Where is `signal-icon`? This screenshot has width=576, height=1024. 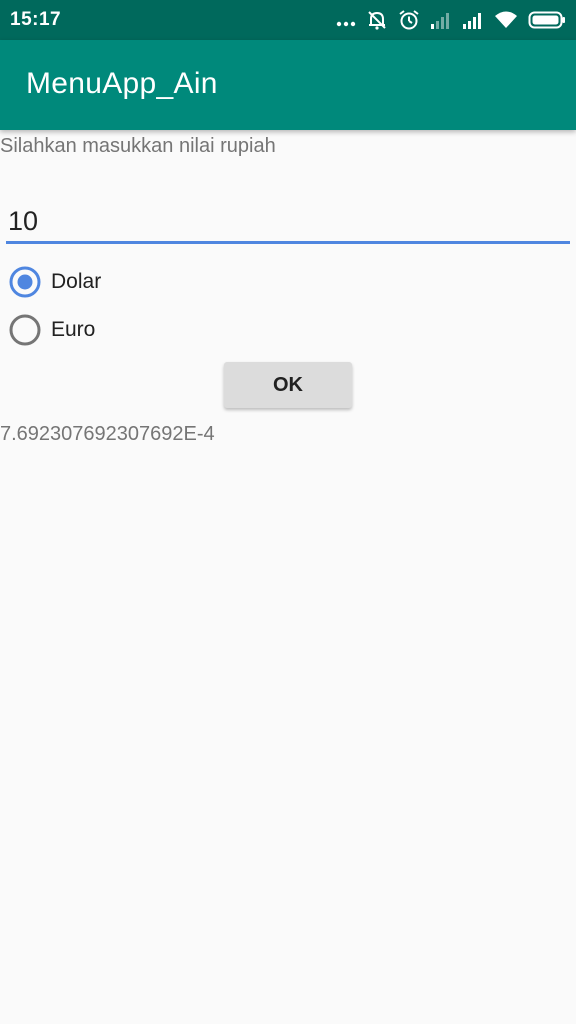
signal-icon is located at coordinates (473, 20).